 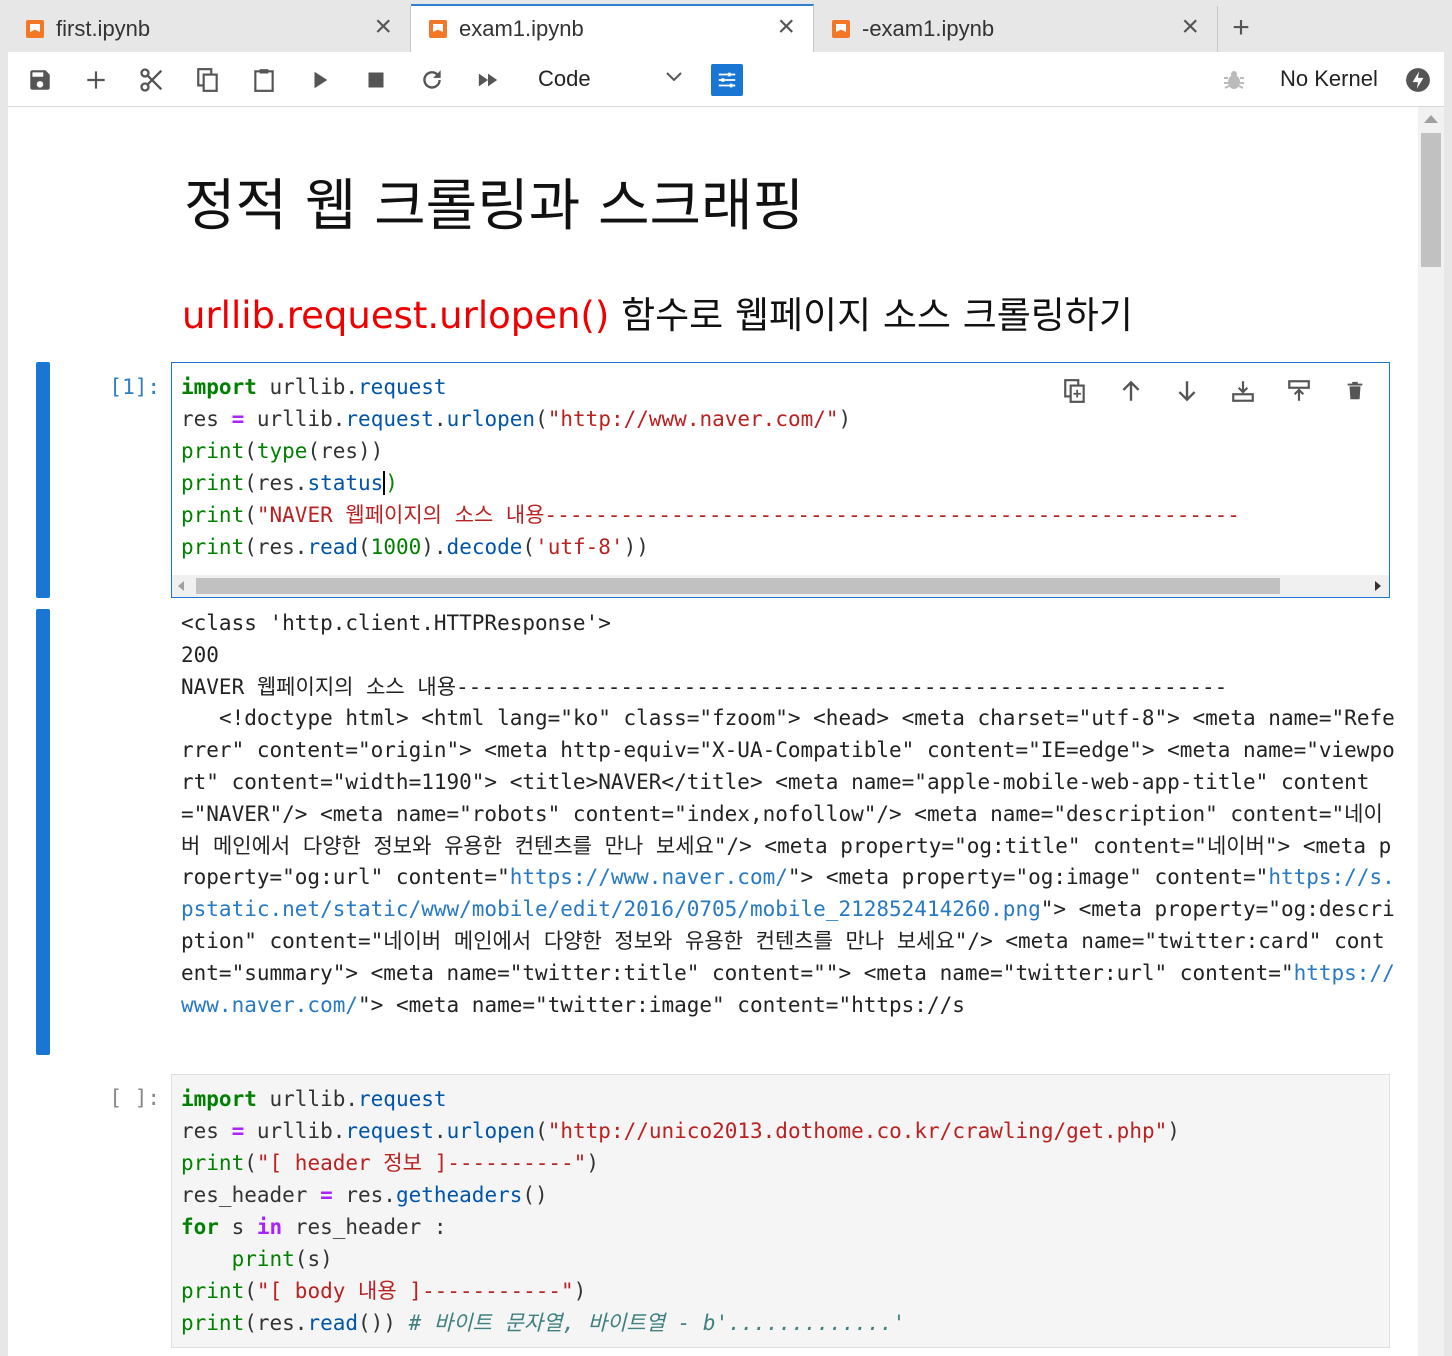 I want to click on run-all-button, so click(x=488, y=80).